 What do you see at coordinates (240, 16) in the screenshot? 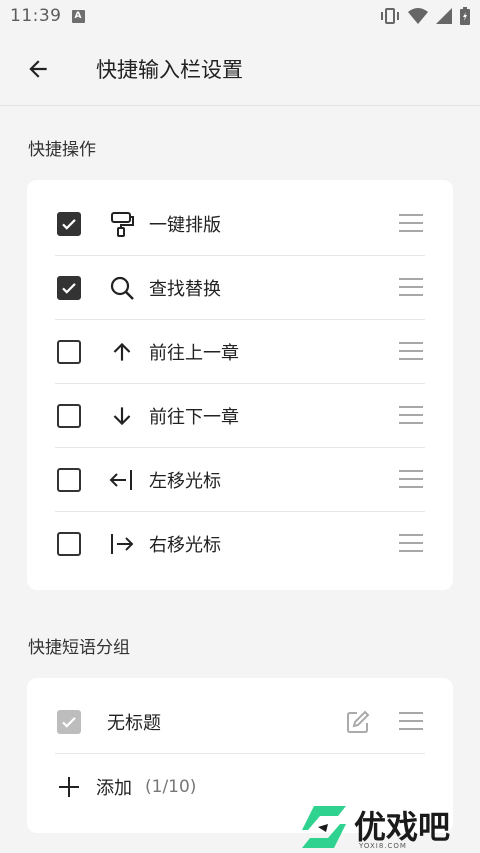
I see `status-bar: 11:39 A` at bounding box center [240, 16].